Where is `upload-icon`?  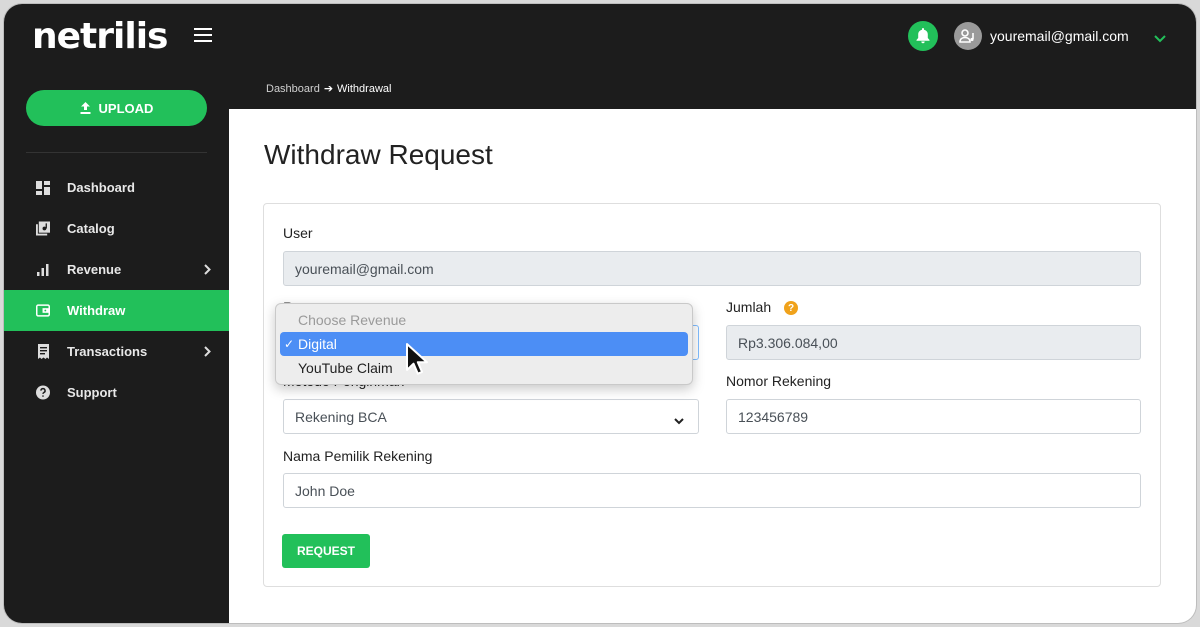 upload-icon is located at coordinates (85, 108).